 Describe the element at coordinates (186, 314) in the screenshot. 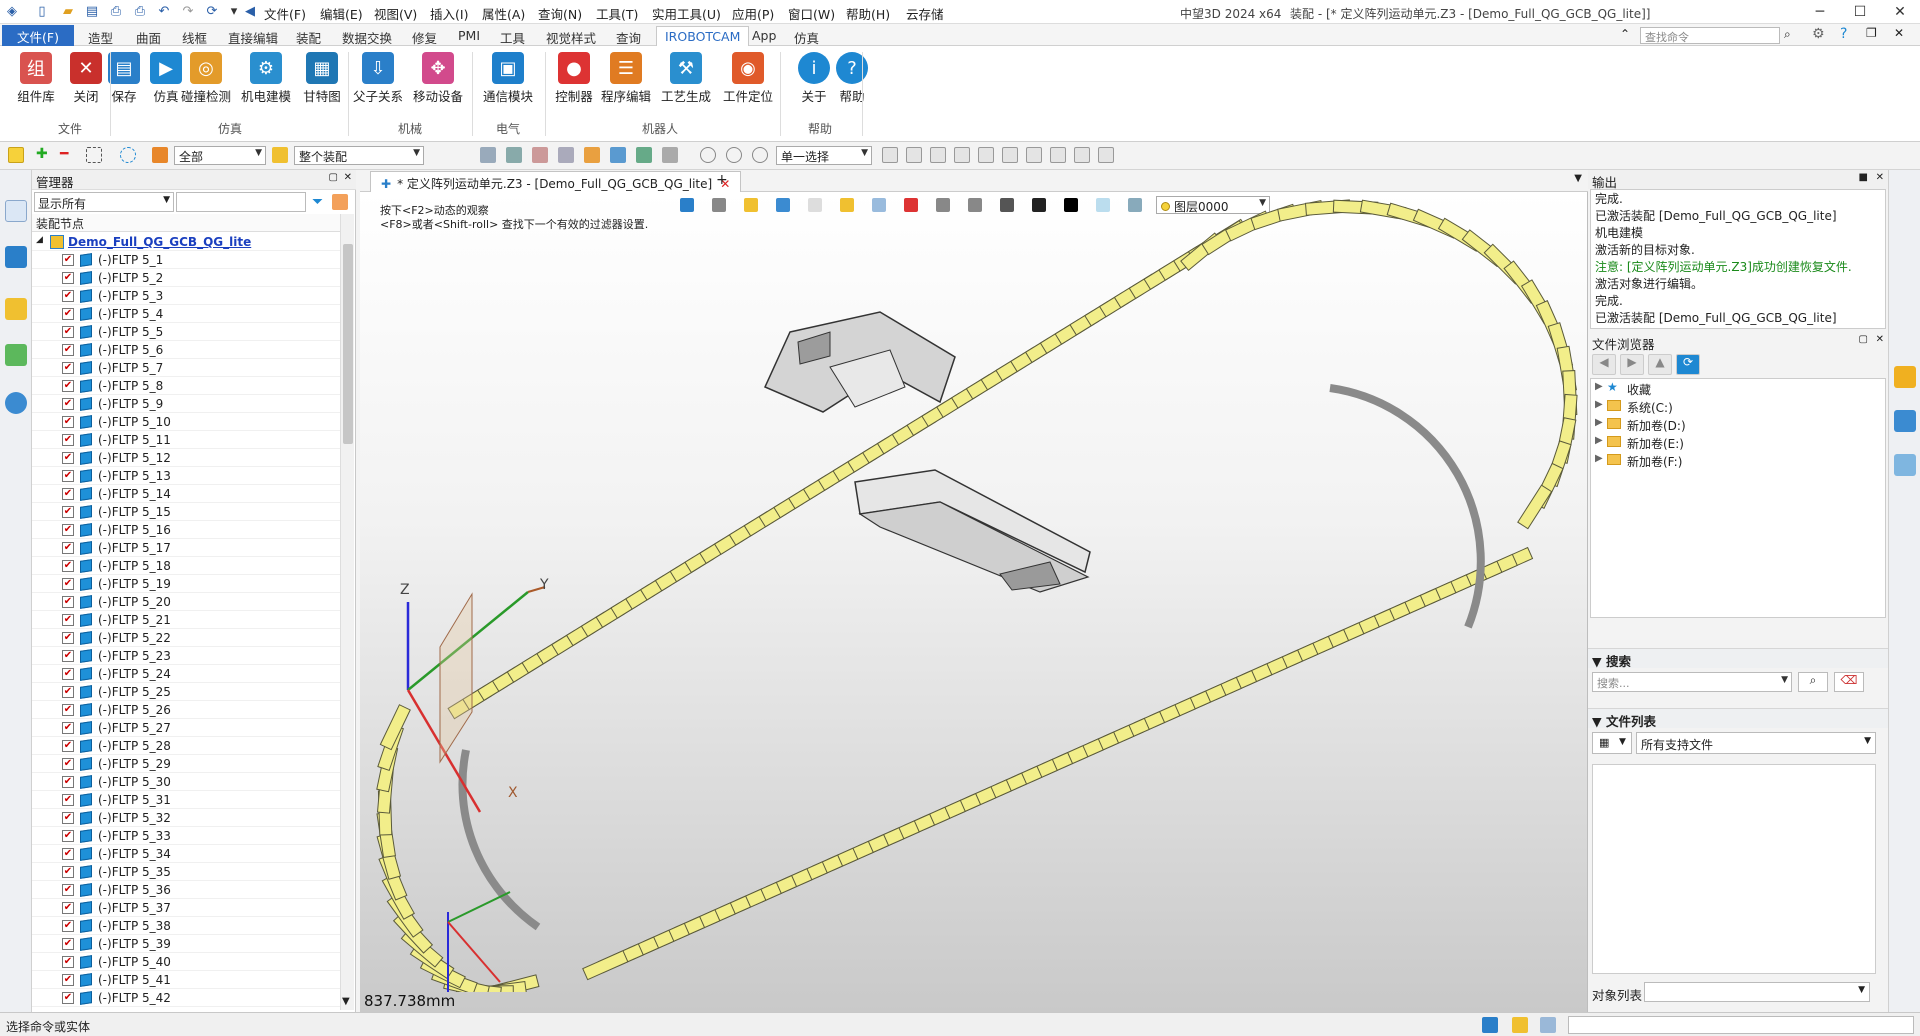

I see `tree-item: ✔ (-)FLTP 5_4` at that location.